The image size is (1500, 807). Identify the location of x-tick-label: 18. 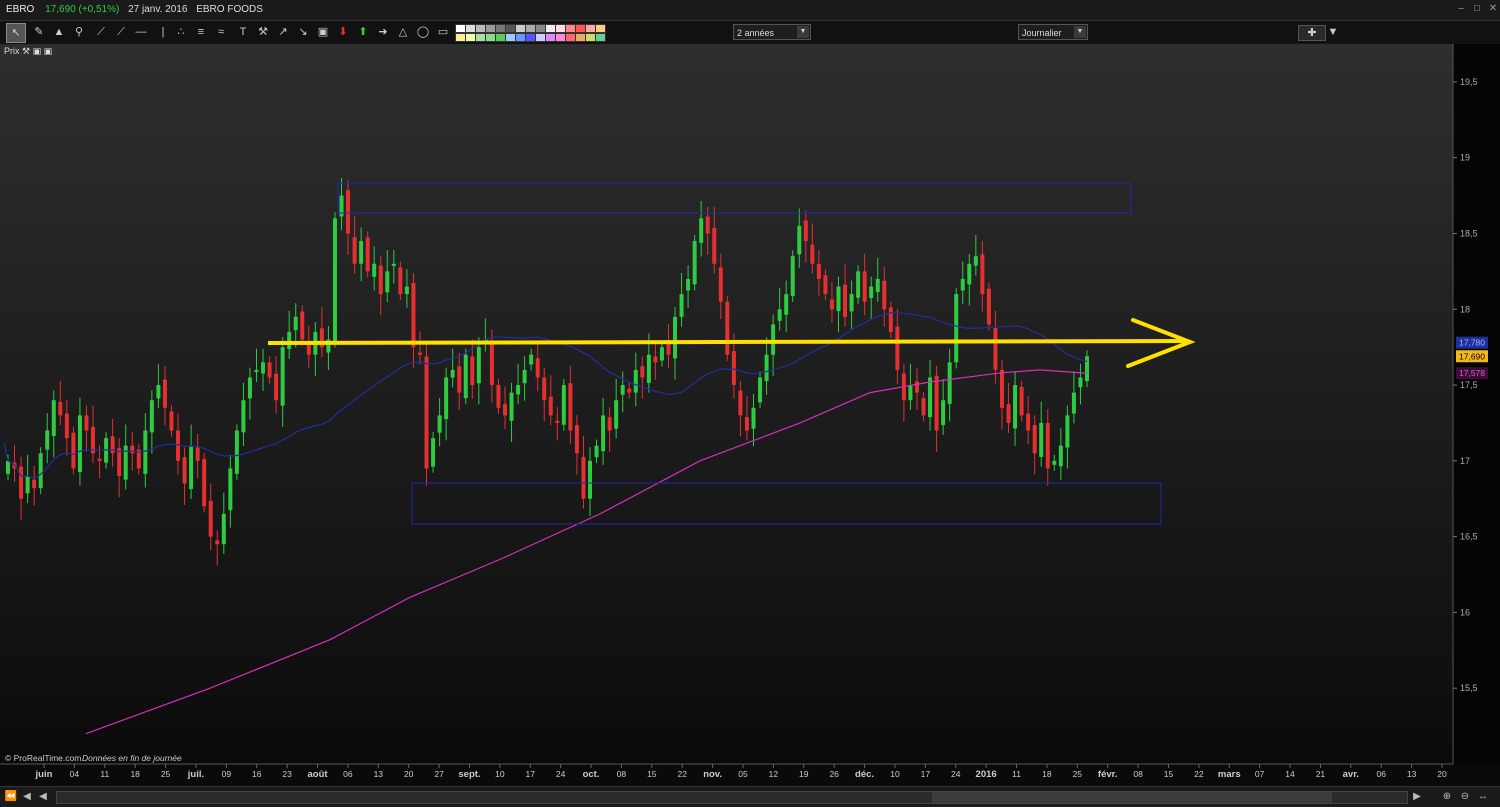
(1047, 774).